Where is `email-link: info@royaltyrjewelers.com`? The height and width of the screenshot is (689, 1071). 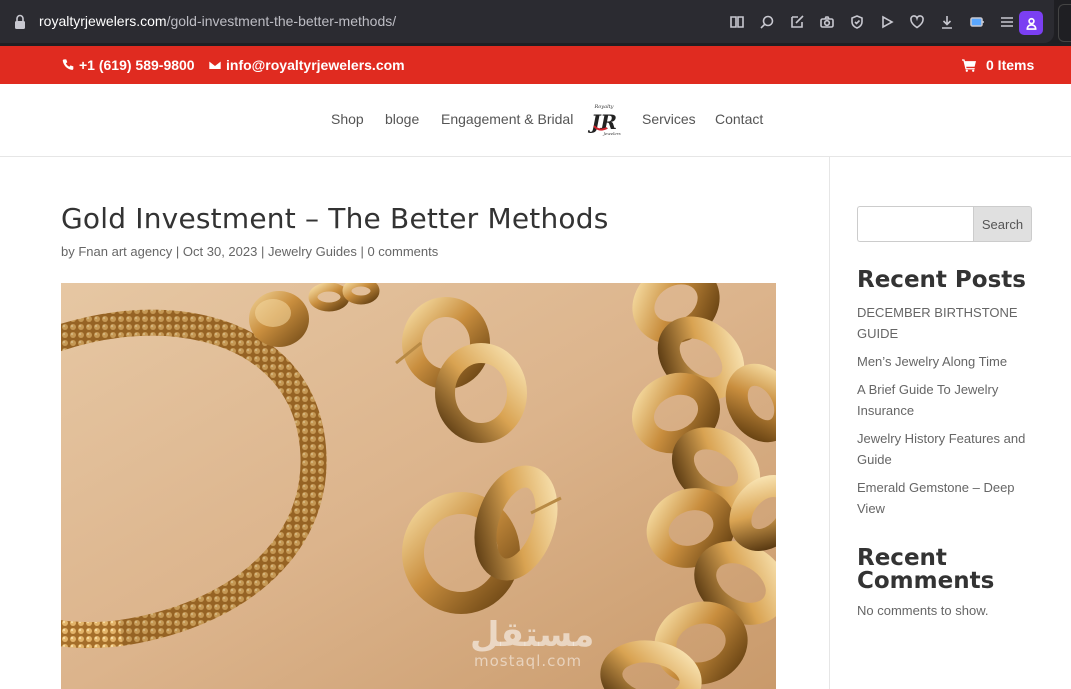 email-link: info@royaltyrjewelers.com is located at coordinates (306, 65).